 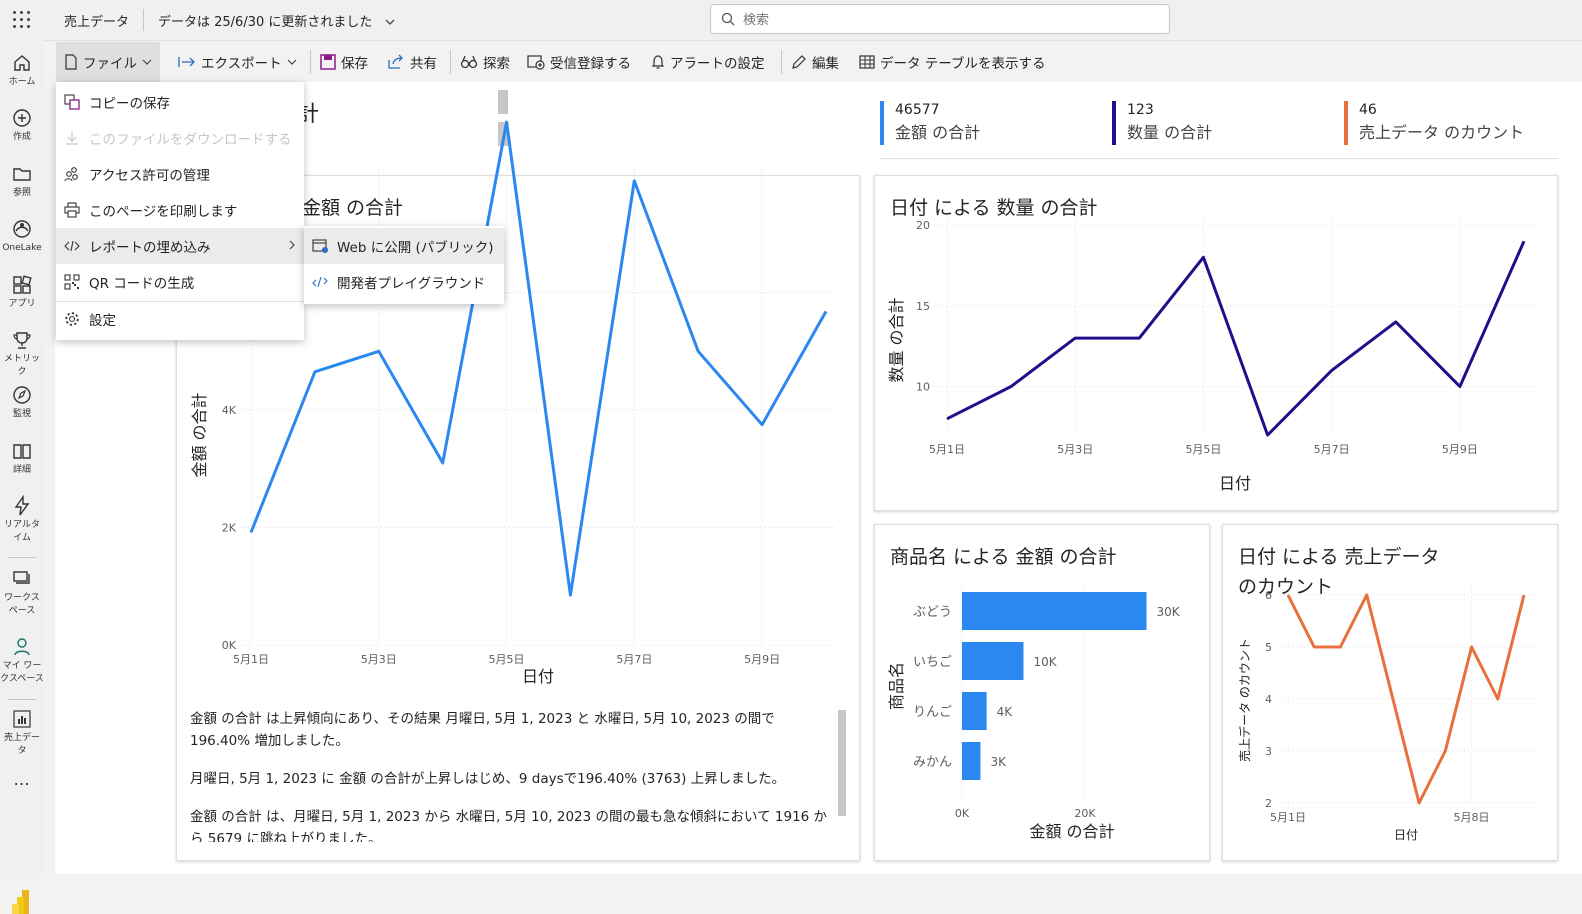 I want to click on y-axis-title: 売上データ のカウント, so click(x=1244, y=700).